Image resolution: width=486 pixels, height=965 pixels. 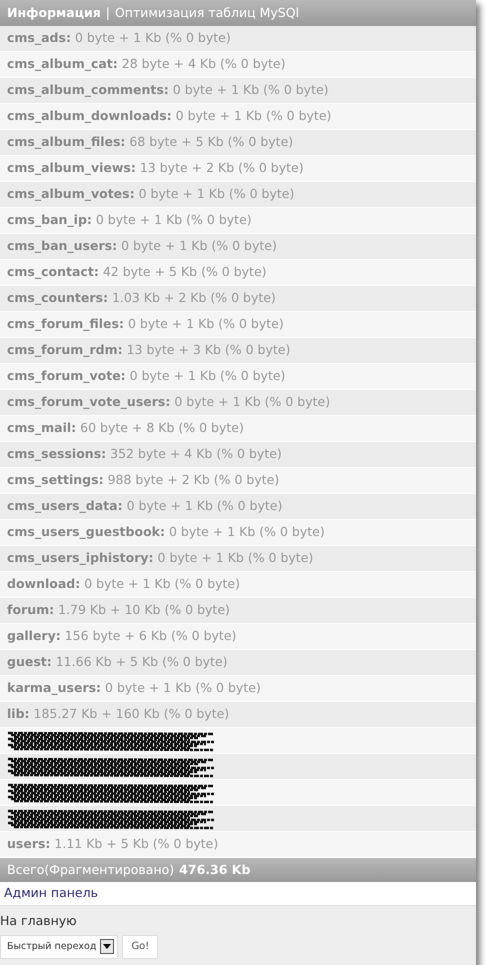 What do you see at coordinates (118, 610) in the screenshot?
I see `table-stat: forum: 1.79 Kb + 10 Kb (% 0 byte)` at bounding box center [118, 610].